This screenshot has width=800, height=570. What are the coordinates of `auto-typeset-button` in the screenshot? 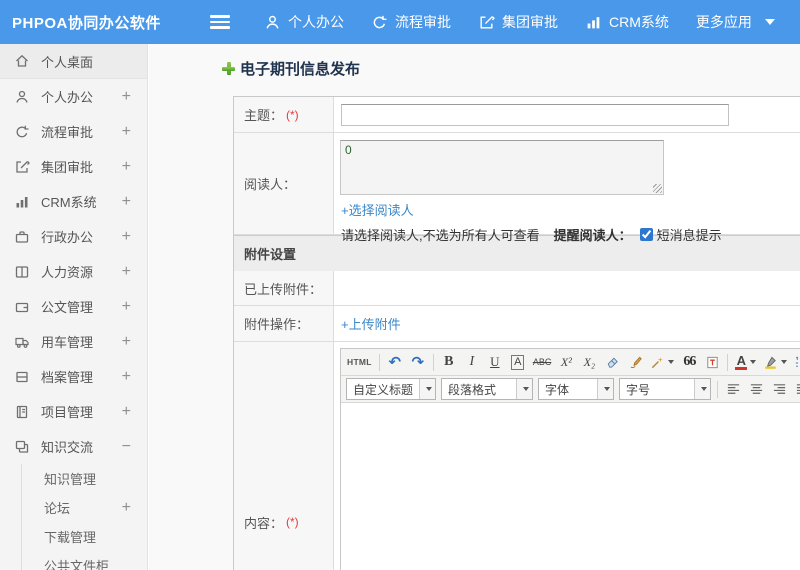 It's located at (662, 362).